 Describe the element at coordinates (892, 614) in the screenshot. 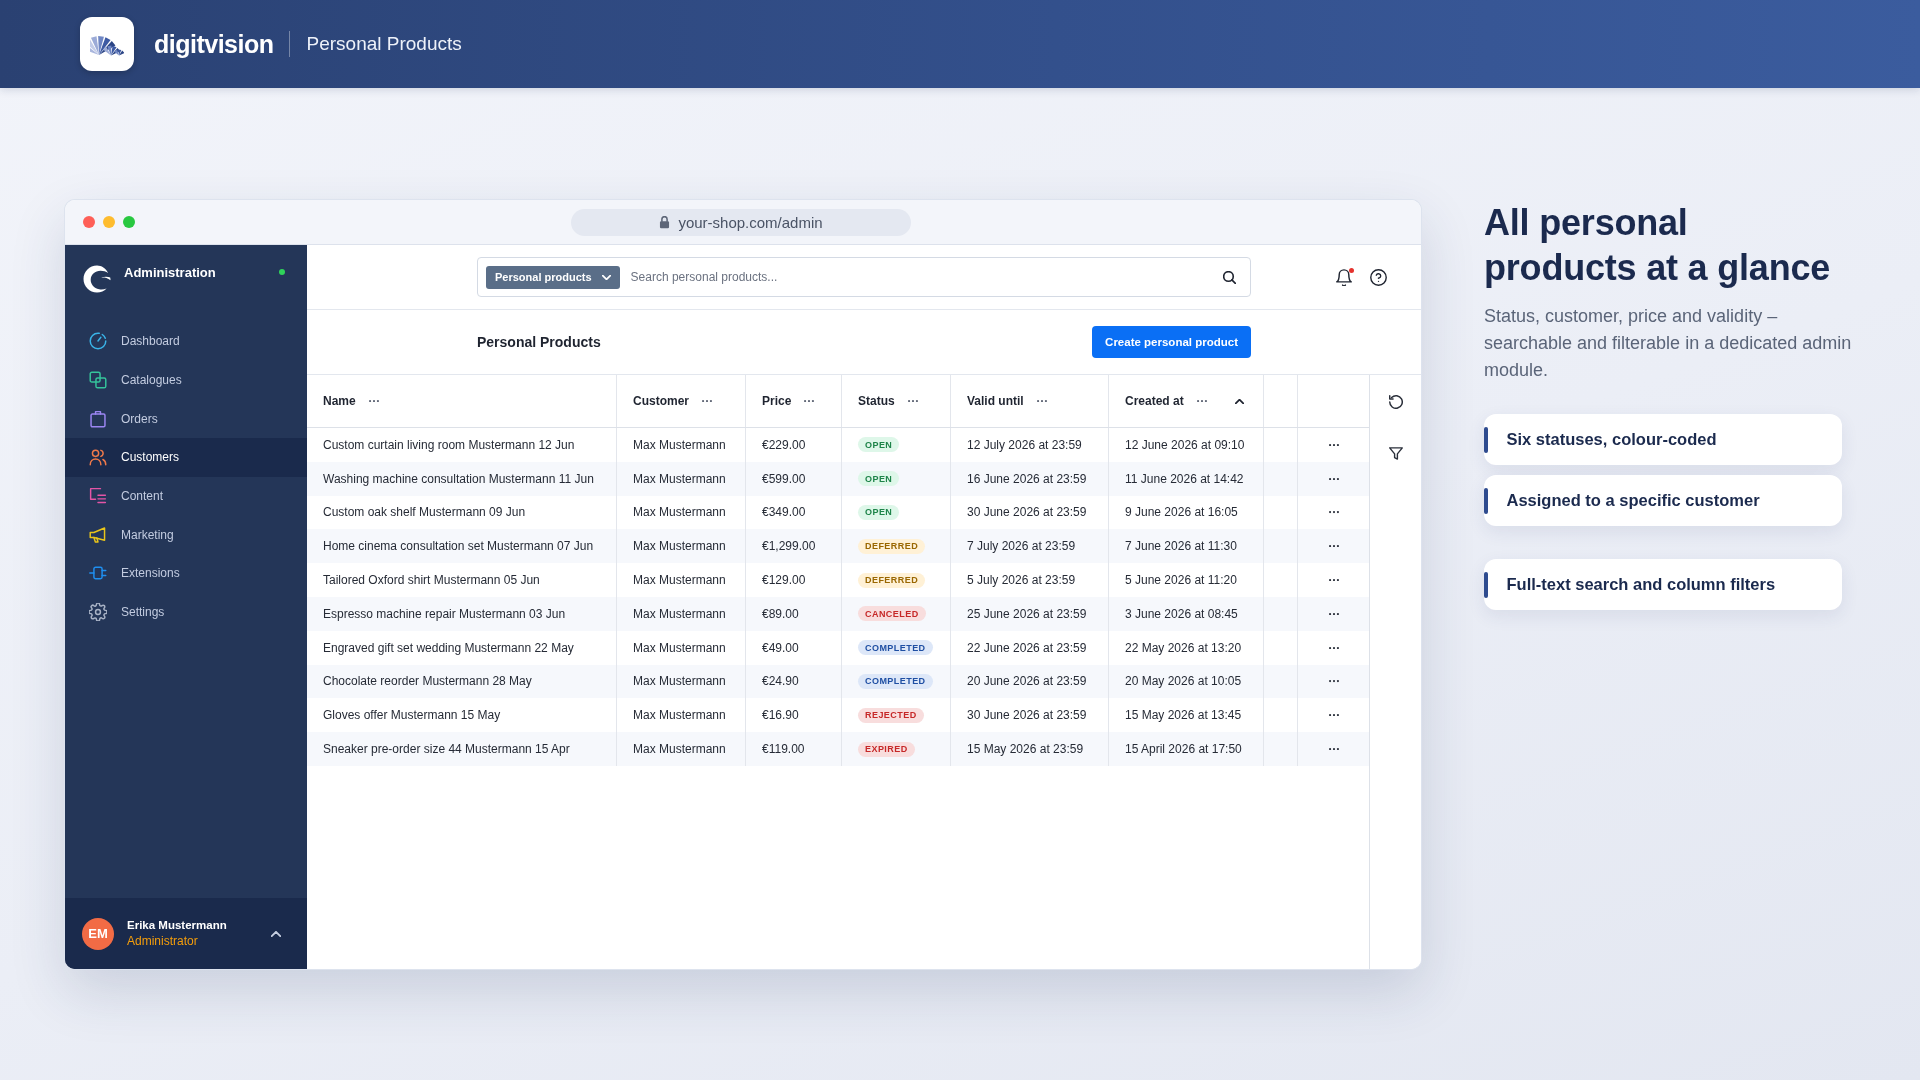

I see `status-badge: CANCELED` at that location.